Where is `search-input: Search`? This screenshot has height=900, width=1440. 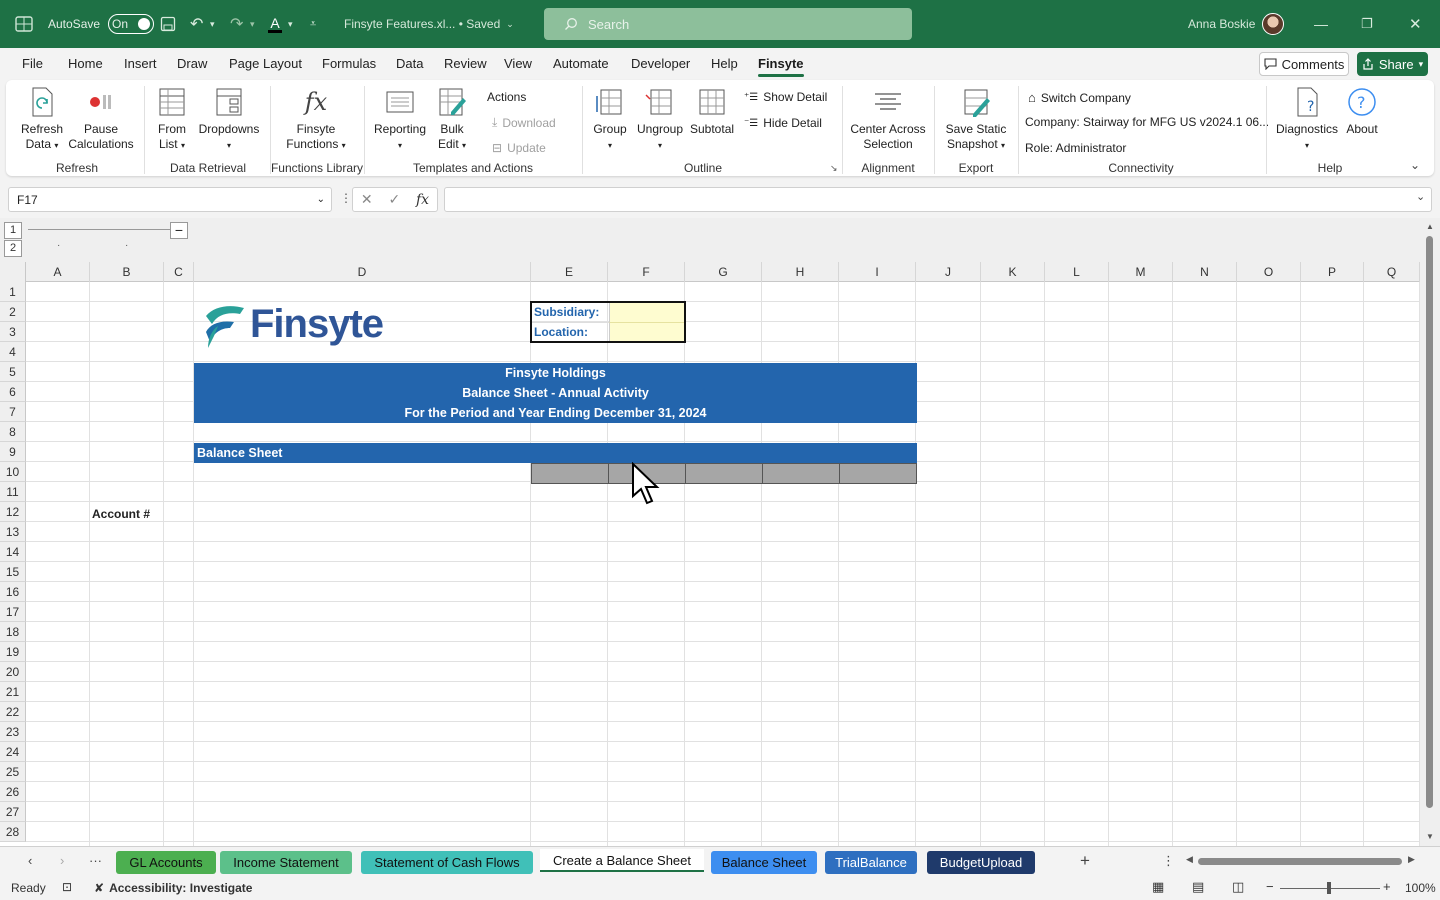 search-input: Search is located at coordinates (728, 24).